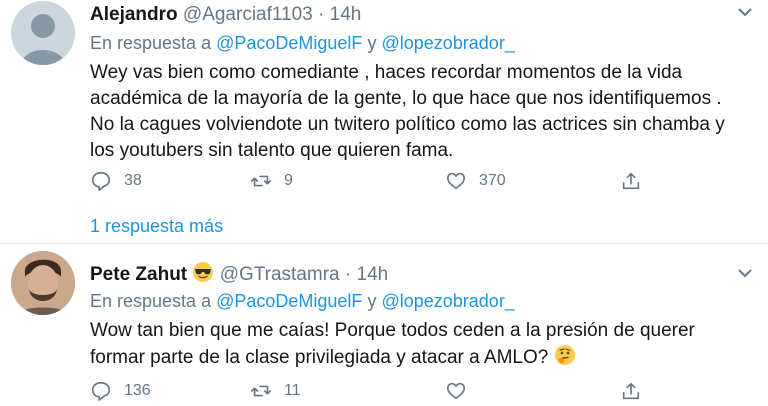 The image size is (768, 406). Describe the element at coordinates (134, 14) in the screenshot. I see `display-name: Alejandro` at that location.